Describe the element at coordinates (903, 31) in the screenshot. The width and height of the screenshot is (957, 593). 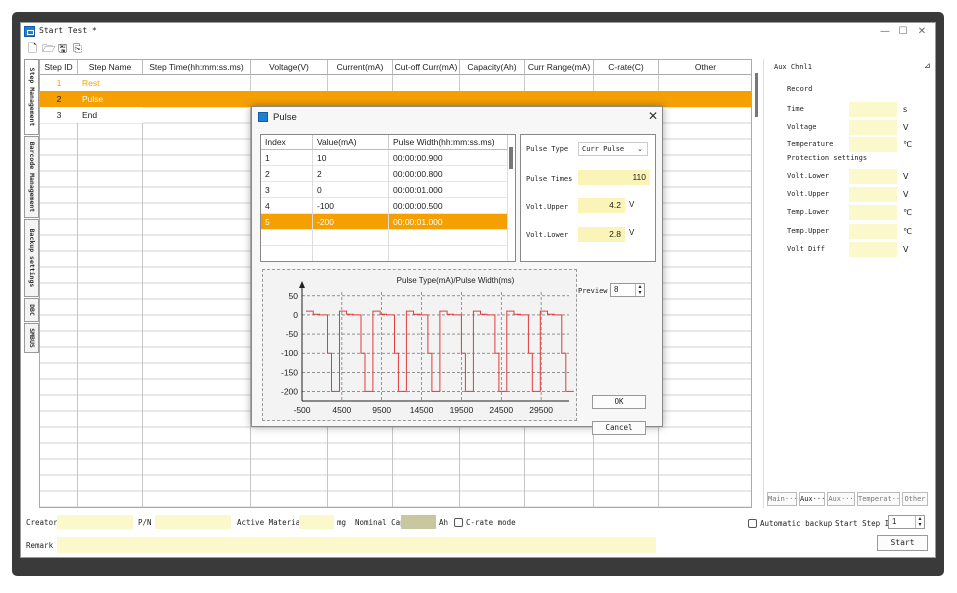
I see `restore-icon: ☐` at that location.